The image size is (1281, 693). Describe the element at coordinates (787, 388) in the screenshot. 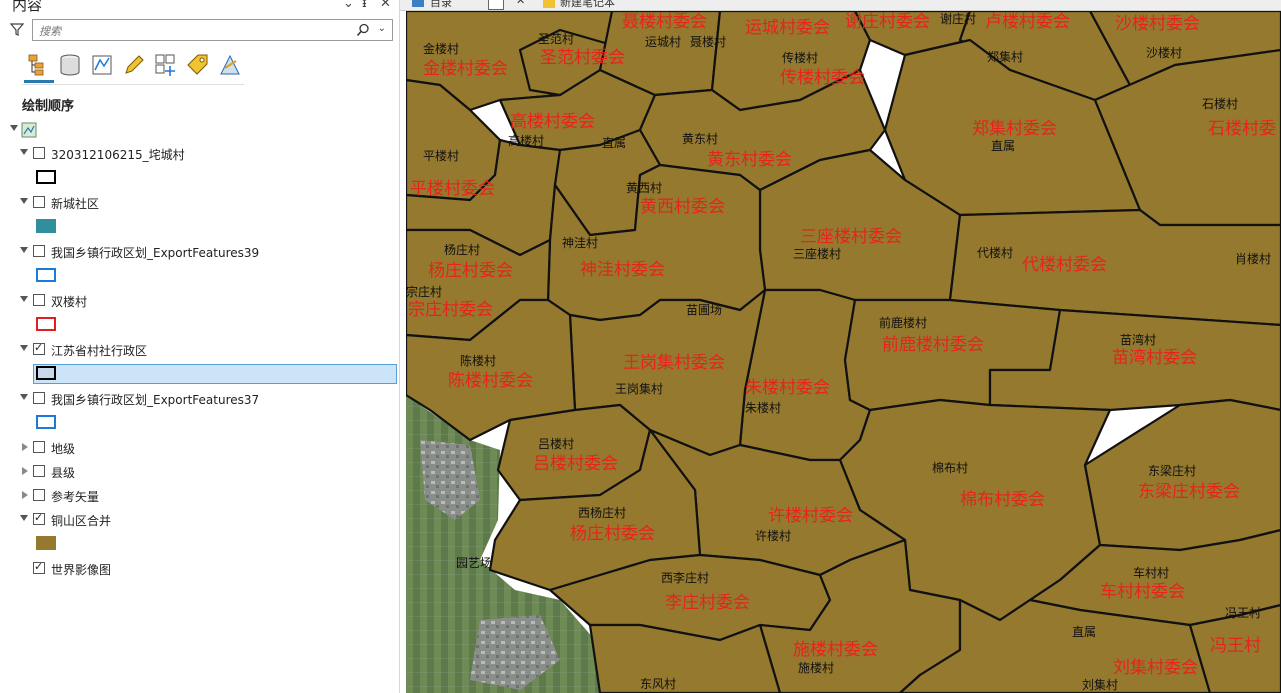

I see `village-committee-label: 朱楼村委会` at that location.